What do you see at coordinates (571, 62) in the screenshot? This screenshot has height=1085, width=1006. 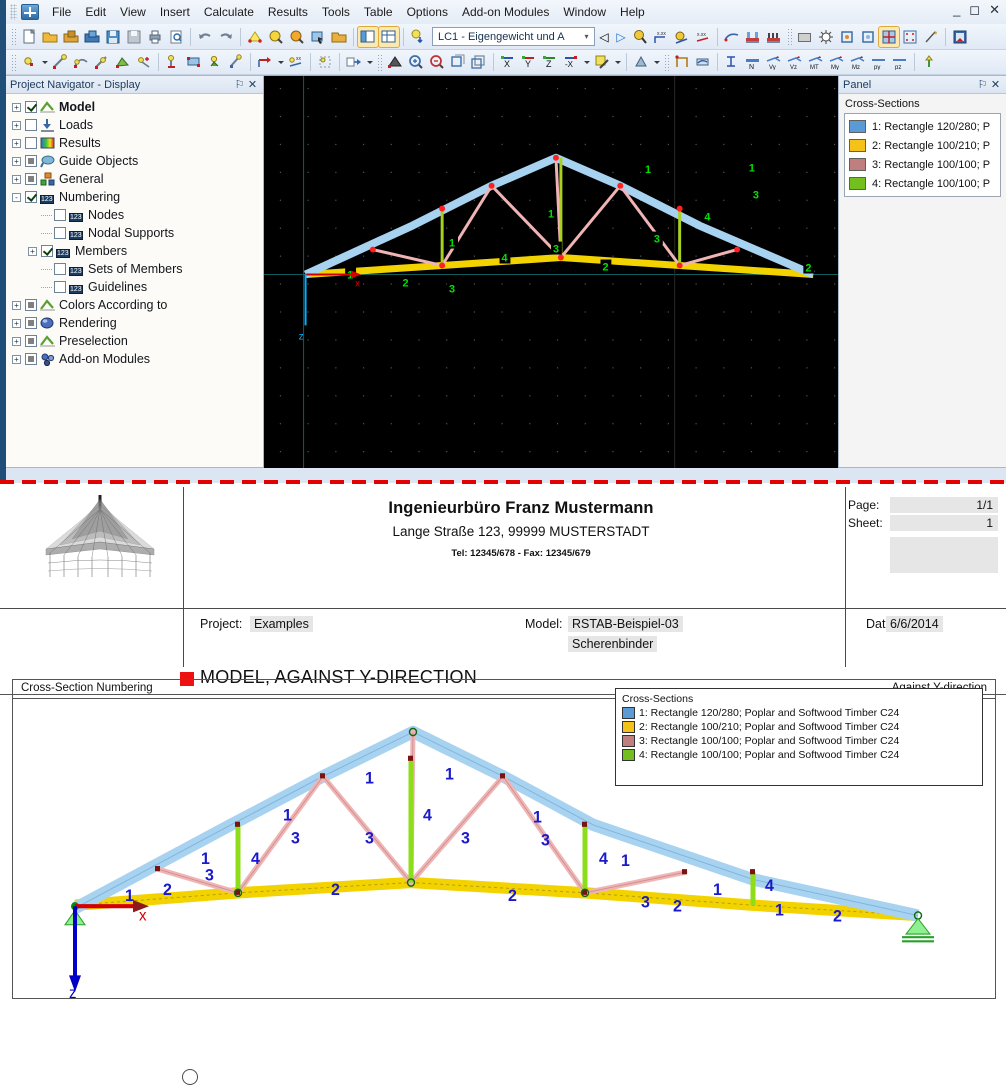 I see `view-in-negative-x-icon: -X` at bounding box center [571, 62].